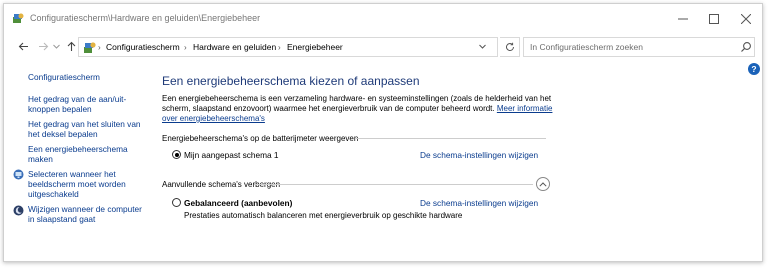  Describe the element at coordinates (234, 47) in the screenshot. I see `breadcrumb-hardware-sound: Hardware en geluiden` at that location.